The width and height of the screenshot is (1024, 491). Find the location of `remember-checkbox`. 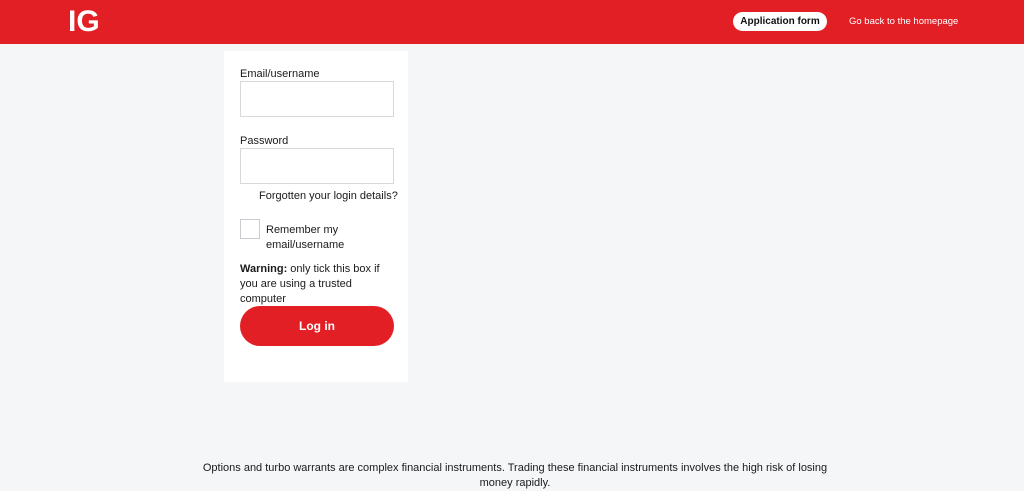

remember-checkbox is located at coordinates (250, 229).